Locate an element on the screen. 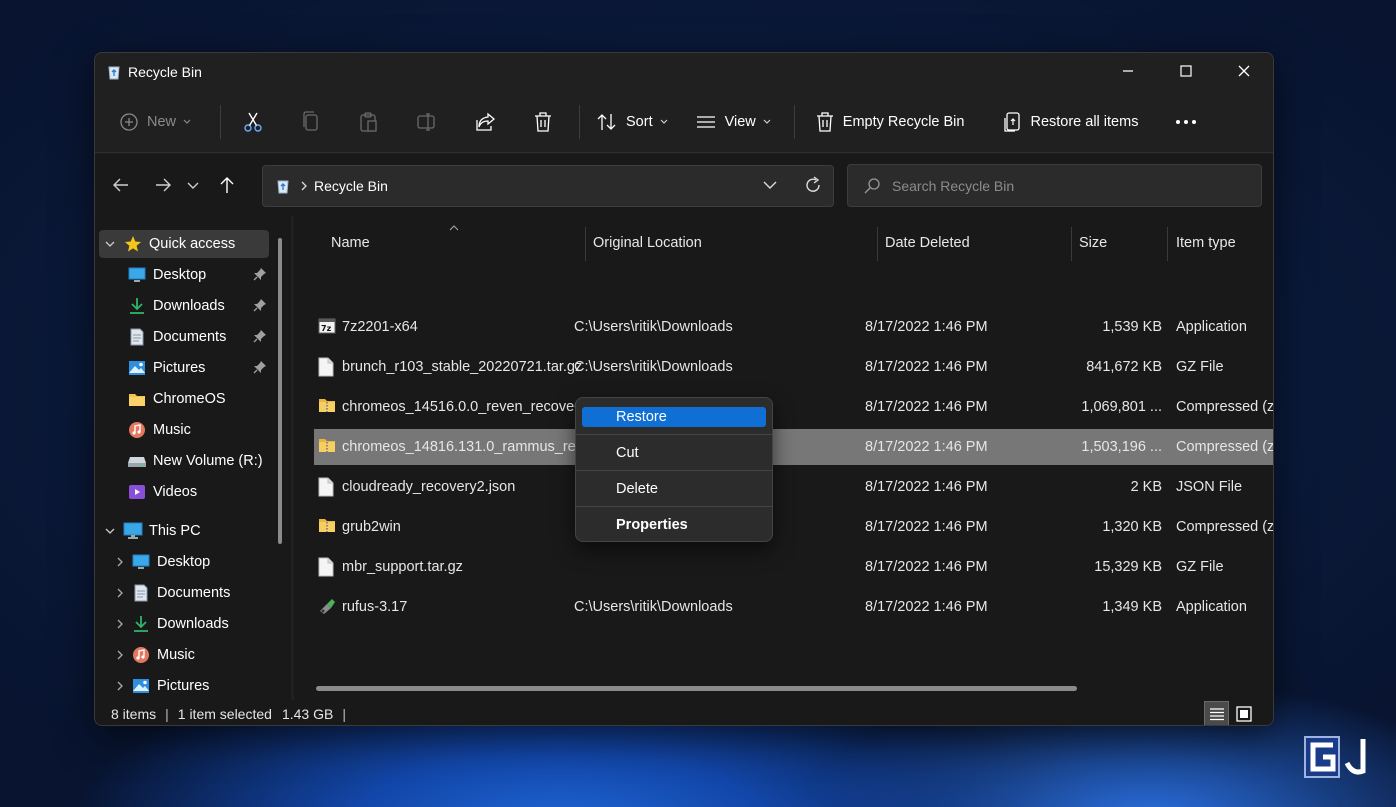 The height and width of the screenshot is (807, 1396). cell-date: 8/17/2022 1:46 PM is located at coordinates (926, 567).